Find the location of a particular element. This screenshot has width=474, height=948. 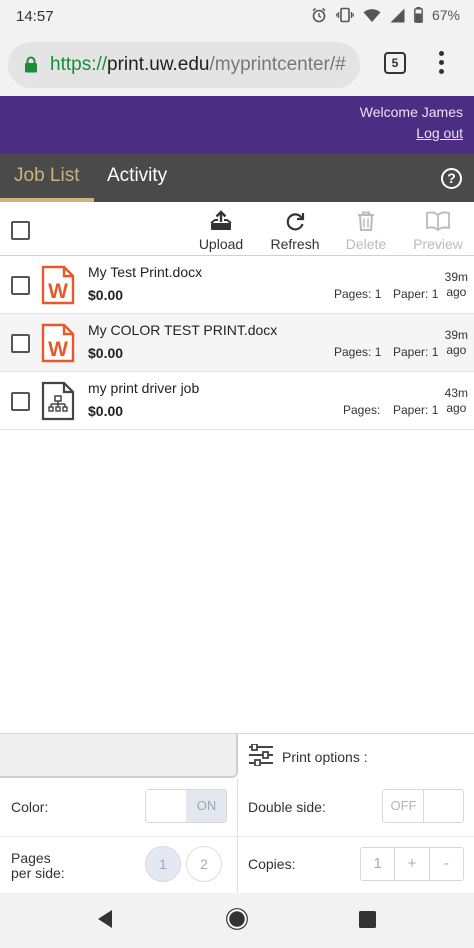

job-name: My COLOR TEST PRINT.docx is located at coordinates (183, 330).